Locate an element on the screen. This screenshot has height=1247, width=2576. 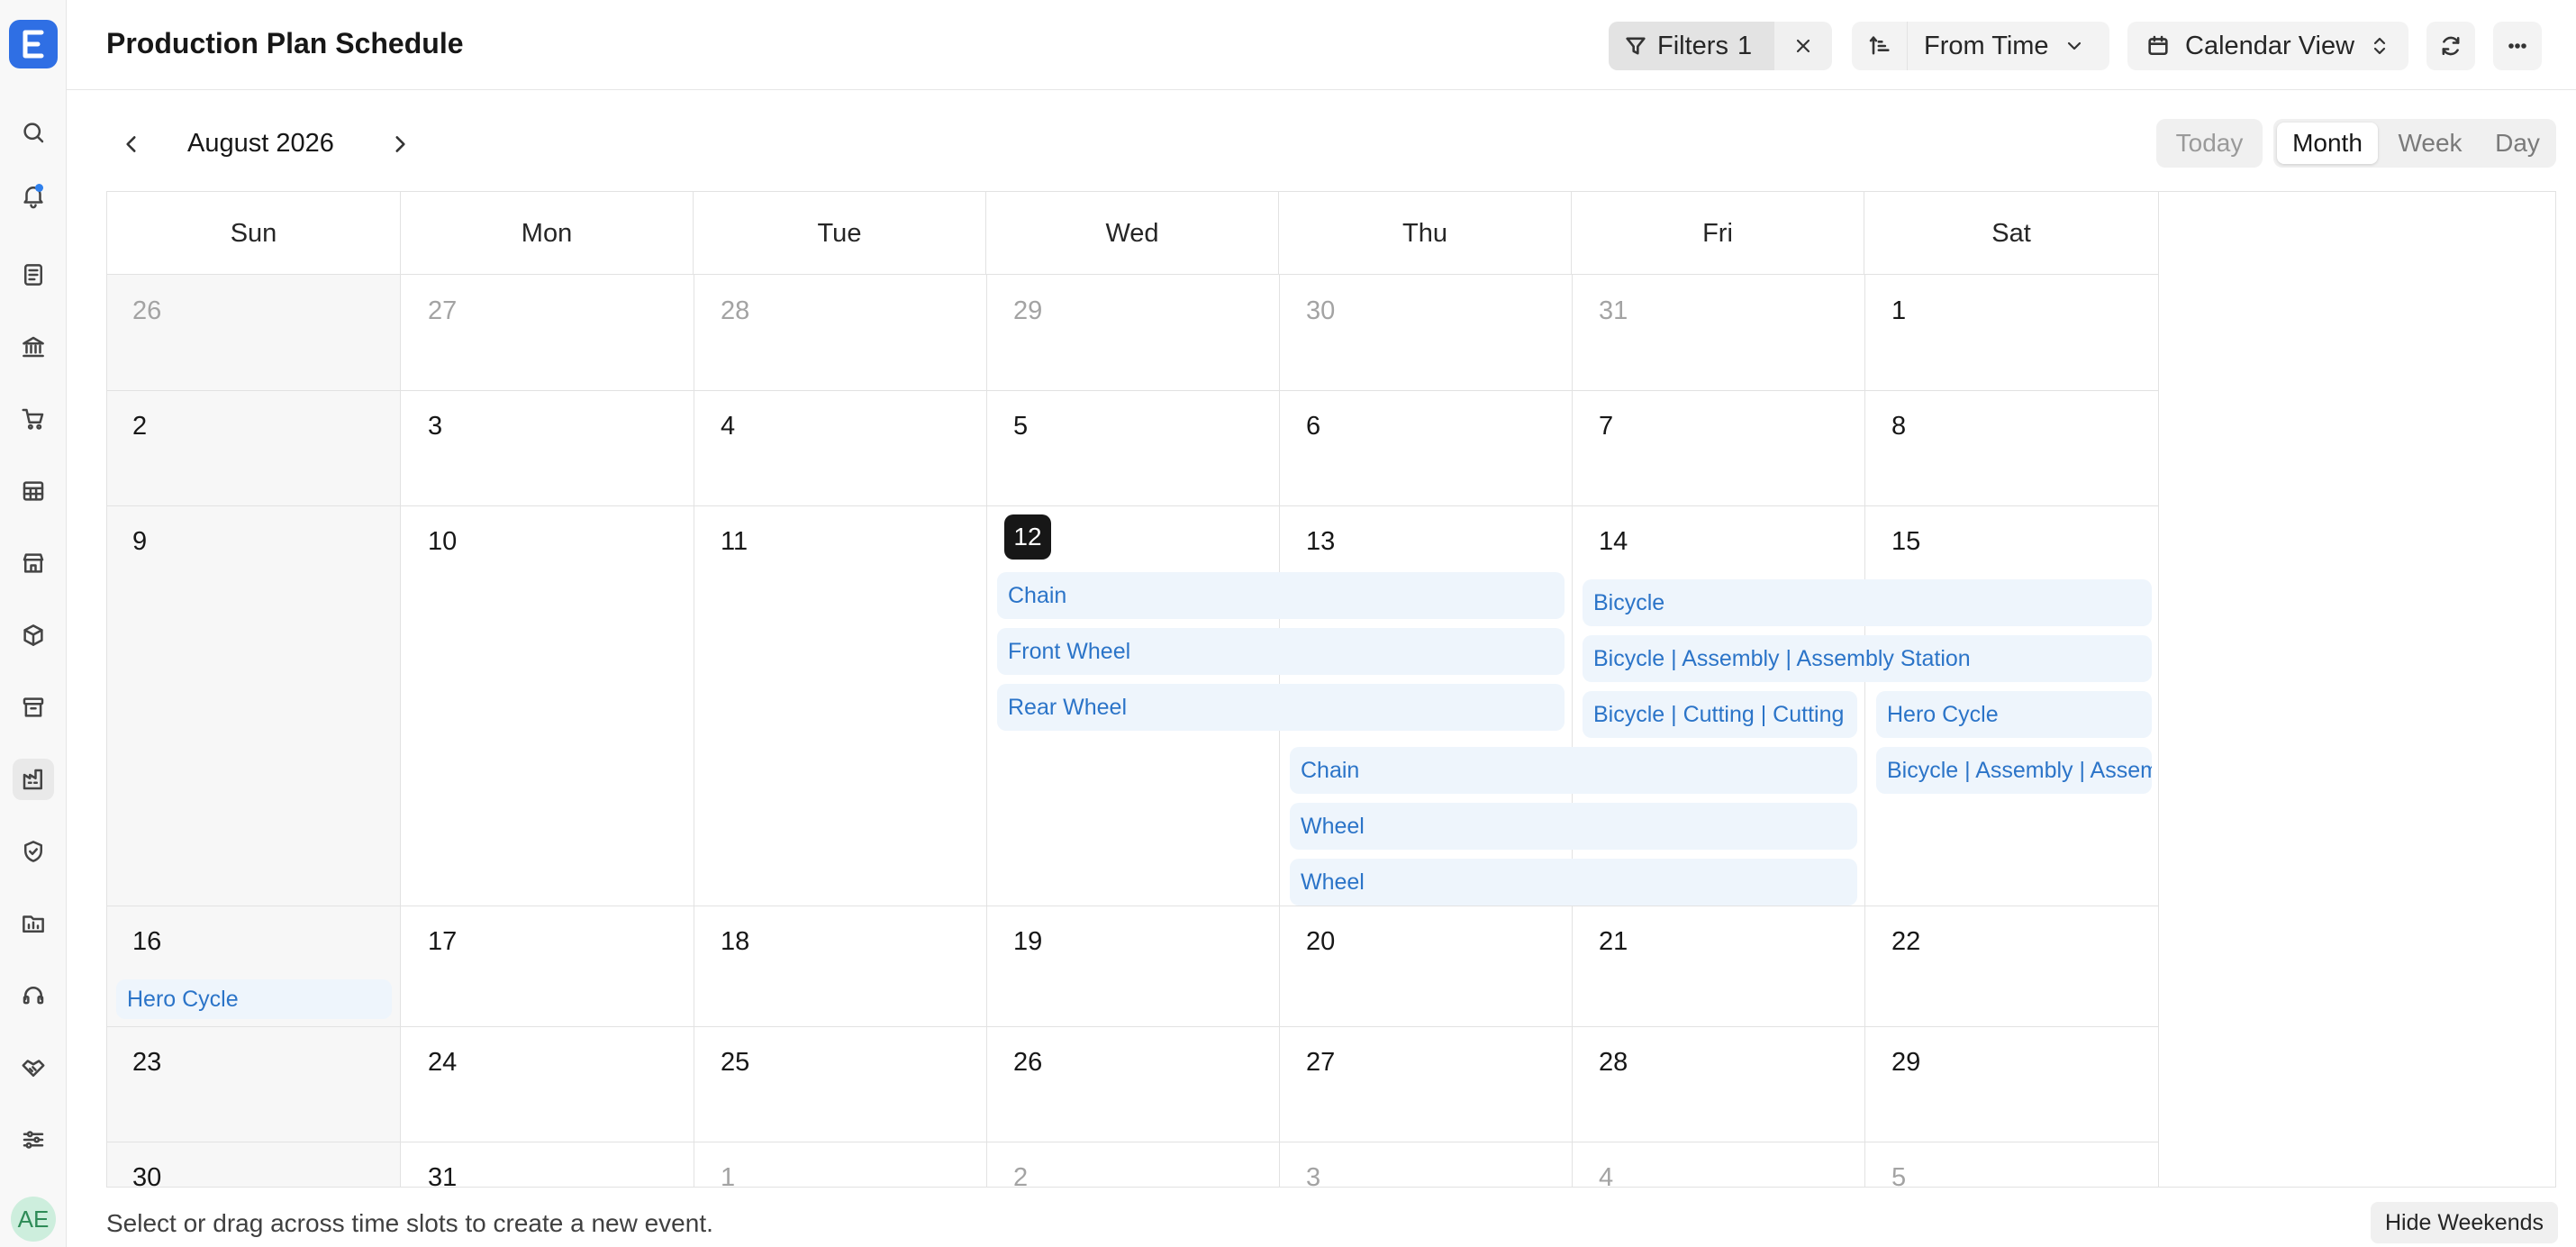
settings-sliders-icon is located at coordinates (33, 1140).